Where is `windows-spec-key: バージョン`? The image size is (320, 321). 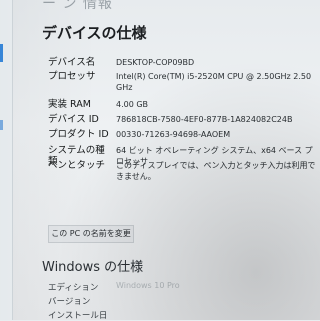 windows-spec-key: バージョン is located at coordinates (69, 302).